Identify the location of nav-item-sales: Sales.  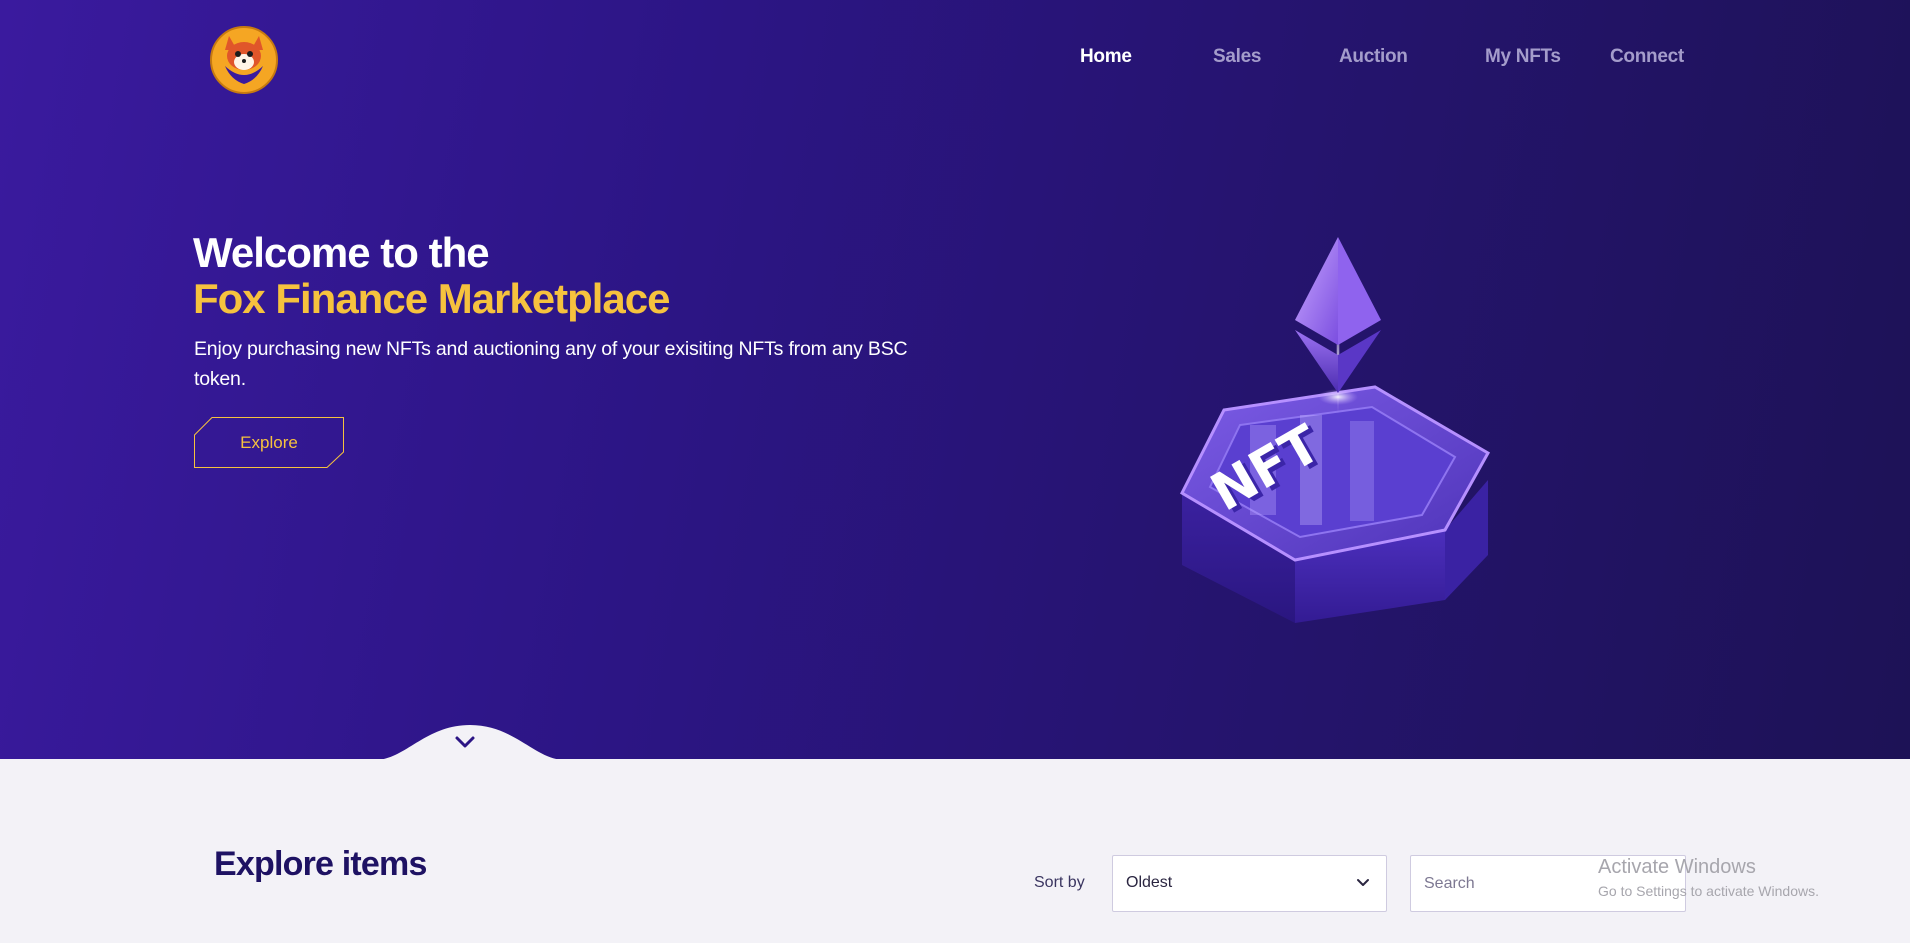
(1237, 57).